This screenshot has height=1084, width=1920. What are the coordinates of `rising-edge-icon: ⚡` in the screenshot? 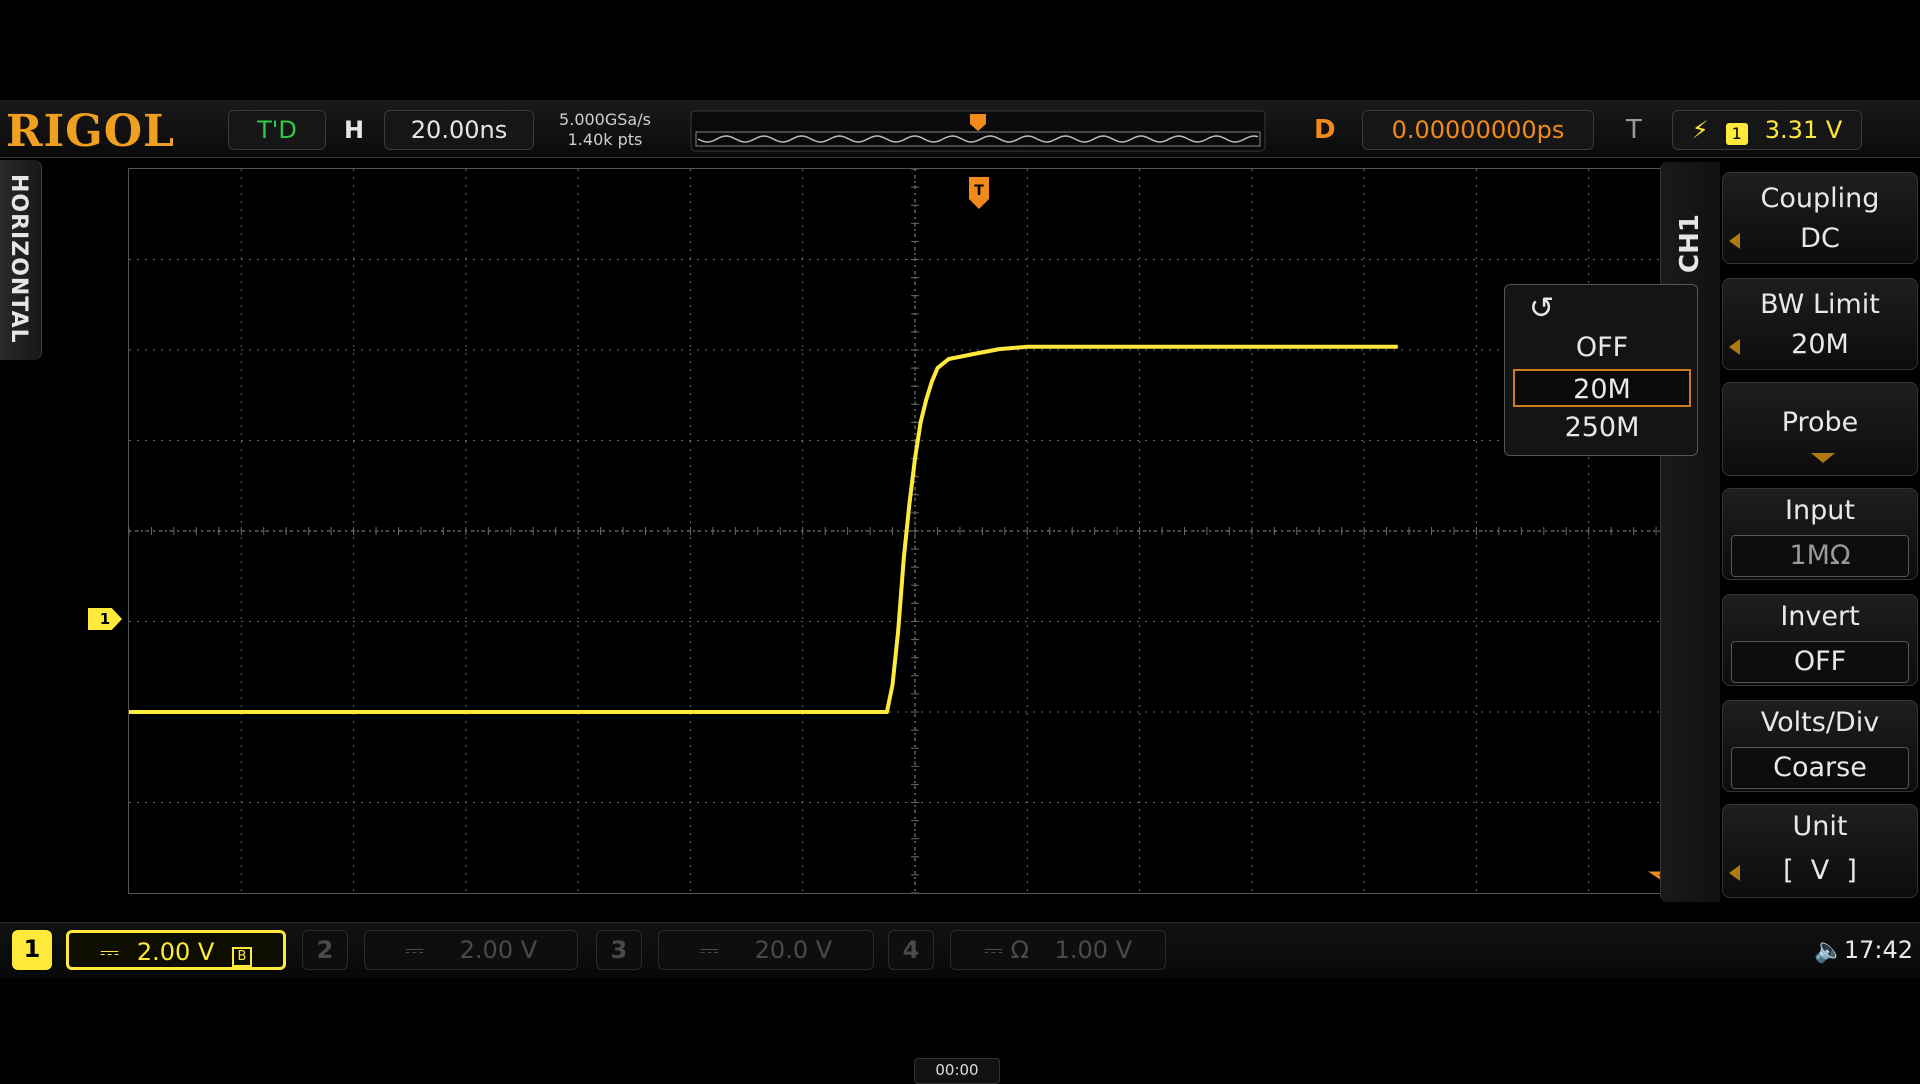 It's located at (1700, 130).